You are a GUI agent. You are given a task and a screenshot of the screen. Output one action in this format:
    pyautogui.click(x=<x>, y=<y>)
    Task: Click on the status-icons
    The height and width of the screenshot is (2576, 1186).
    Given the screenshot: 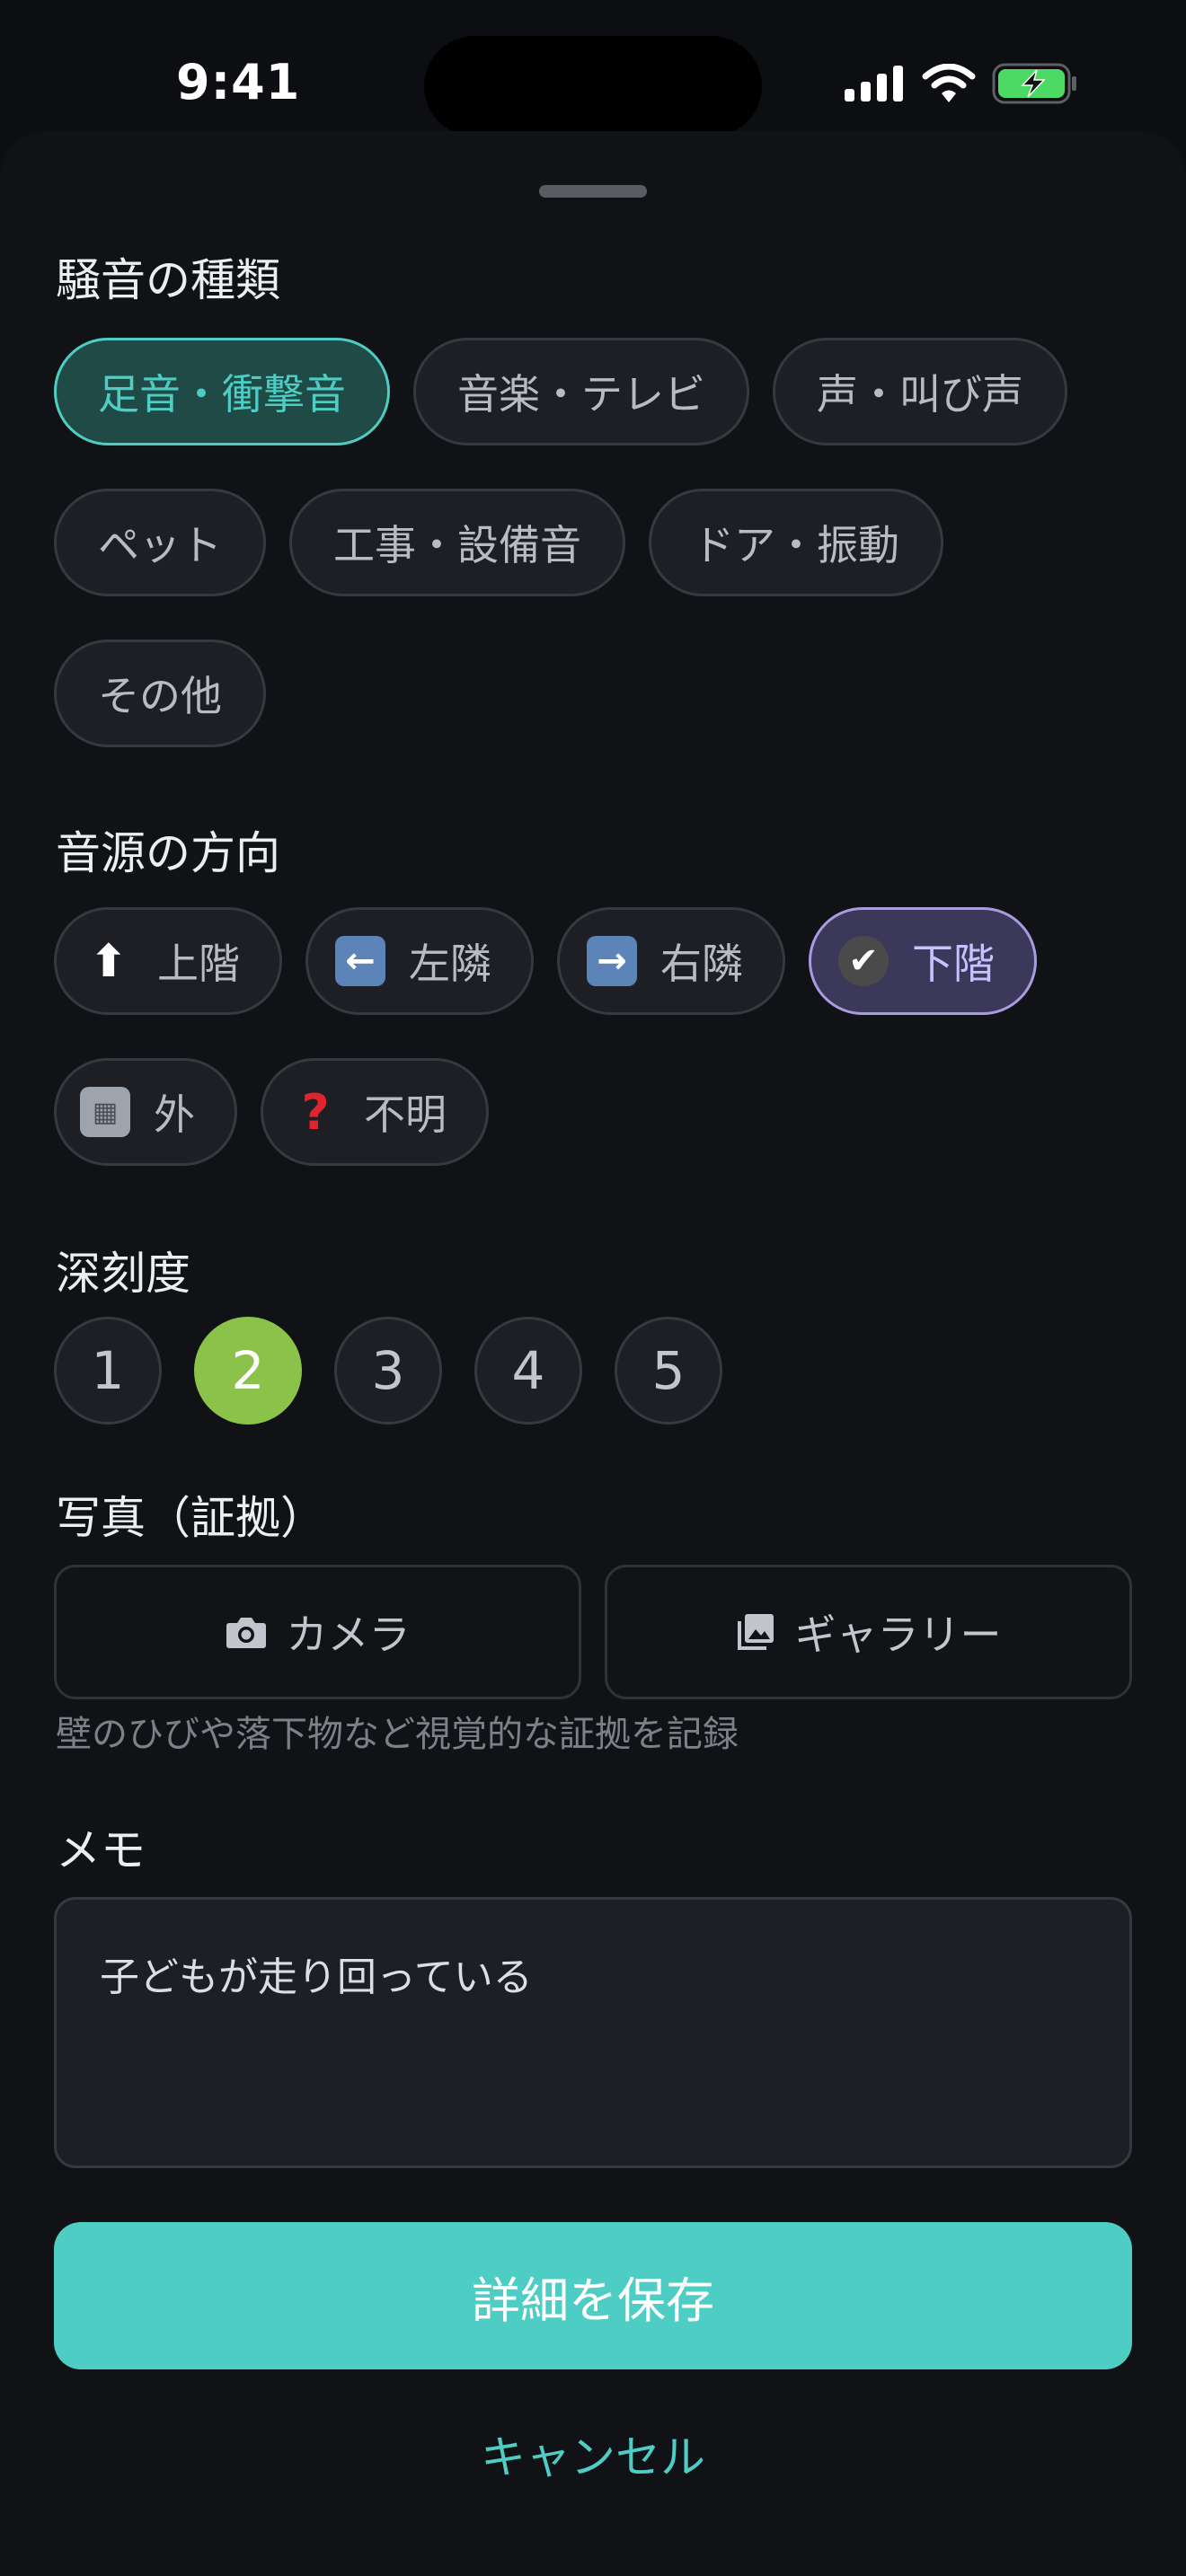 What is the action you would take?
    pyautogui.click(x=961, y=83)
    